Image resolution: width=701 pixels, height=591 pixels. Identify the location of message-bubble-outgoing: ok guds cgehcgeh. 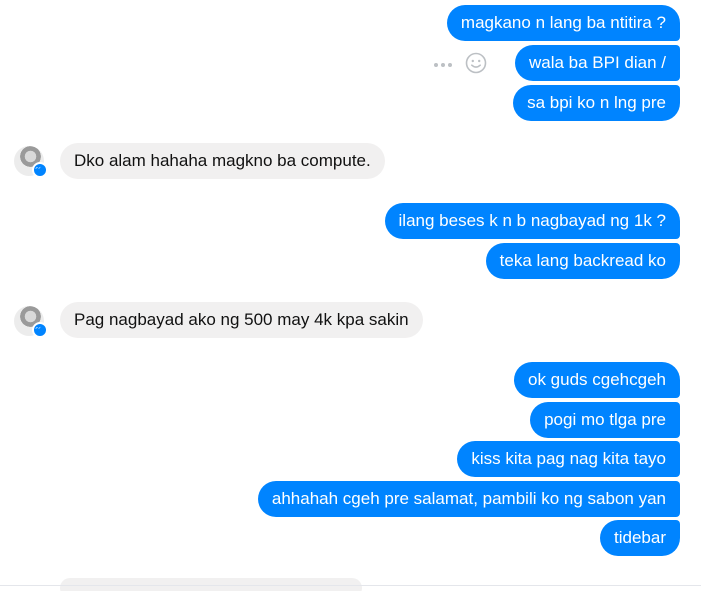
(597, 380).